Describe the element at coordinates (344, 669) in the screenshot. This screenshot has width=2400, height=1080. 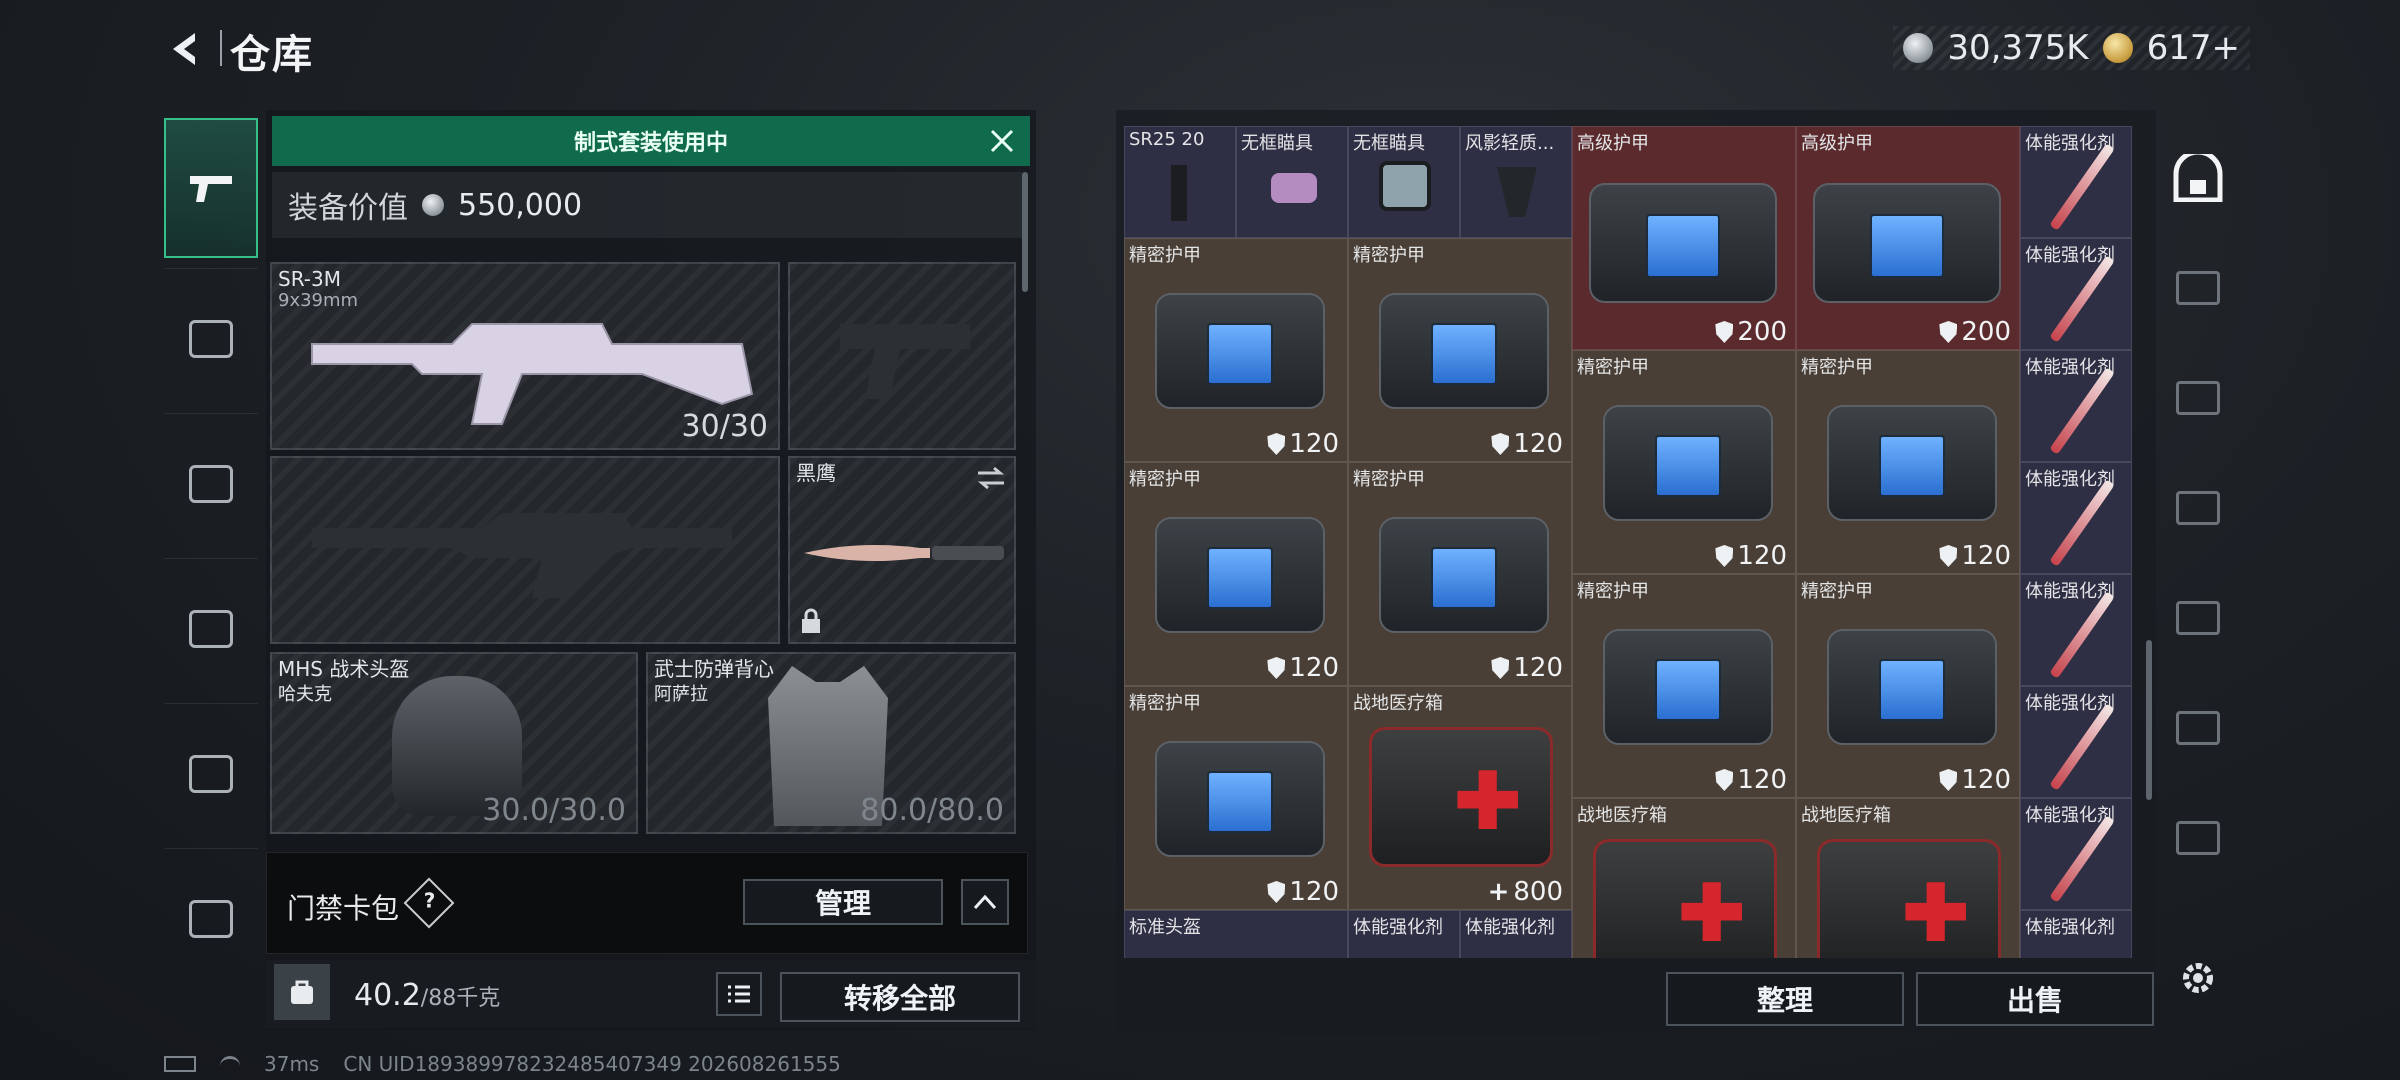
I see `helmet-name: MHS 战术头盔` at that location.